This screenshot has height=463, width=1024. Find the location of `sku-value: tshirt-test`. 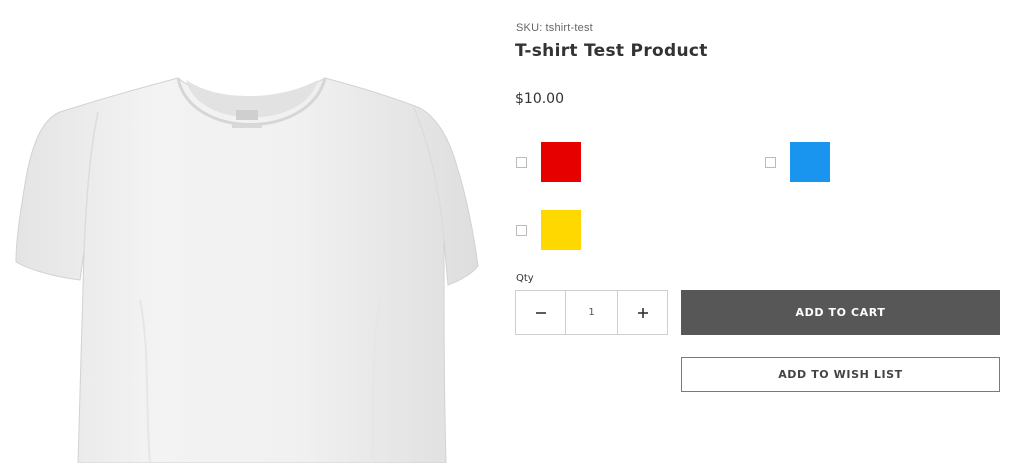

sku-value: tshirt-test is located at coordinates (569, 28).